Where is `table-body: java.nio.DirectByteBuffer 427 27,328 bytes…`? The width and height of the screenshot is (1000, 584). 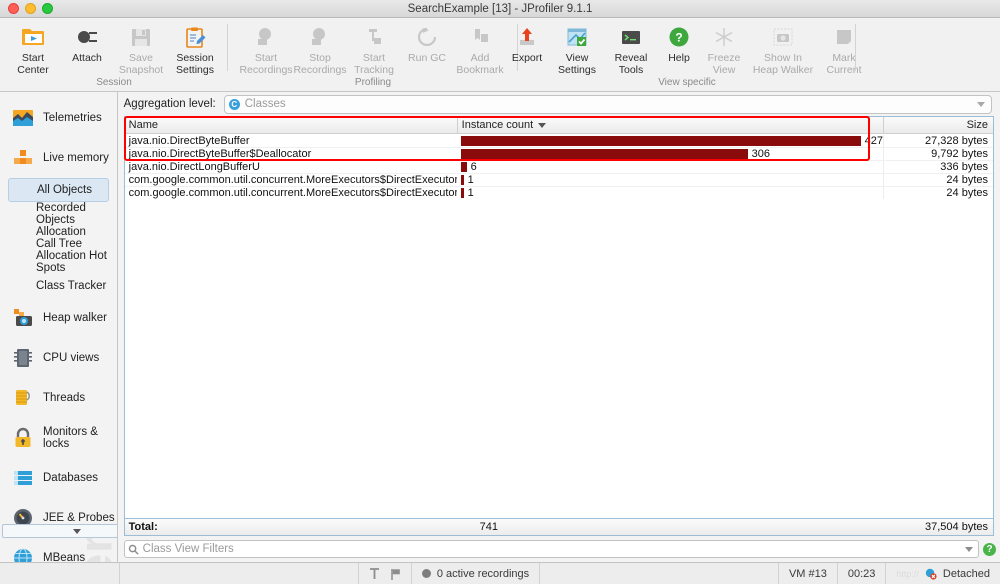
table-body: java.nio.DirectByteBuffer 427 27,328 bytes… is located at coordinates (558, 166).